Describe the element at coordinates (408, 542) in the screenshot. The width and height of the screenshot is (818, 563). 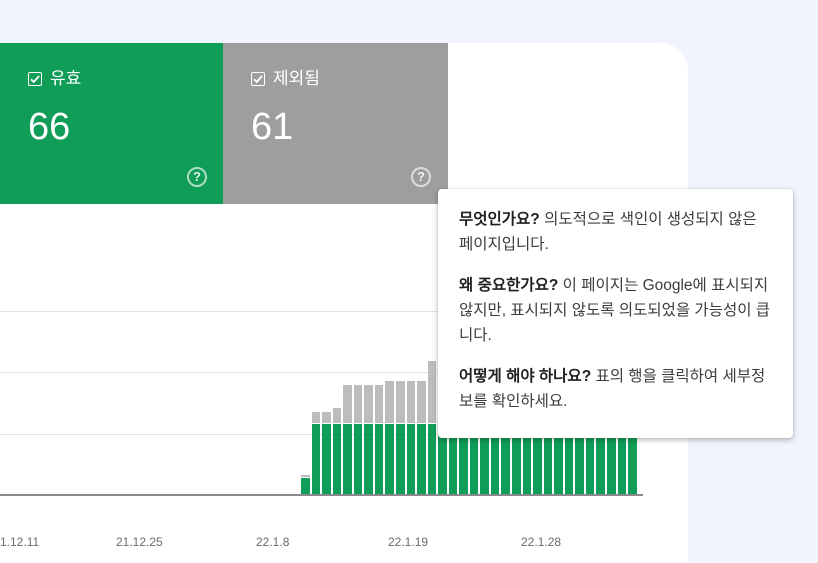
I see `x-tick-label: 22.1.19` at that location.